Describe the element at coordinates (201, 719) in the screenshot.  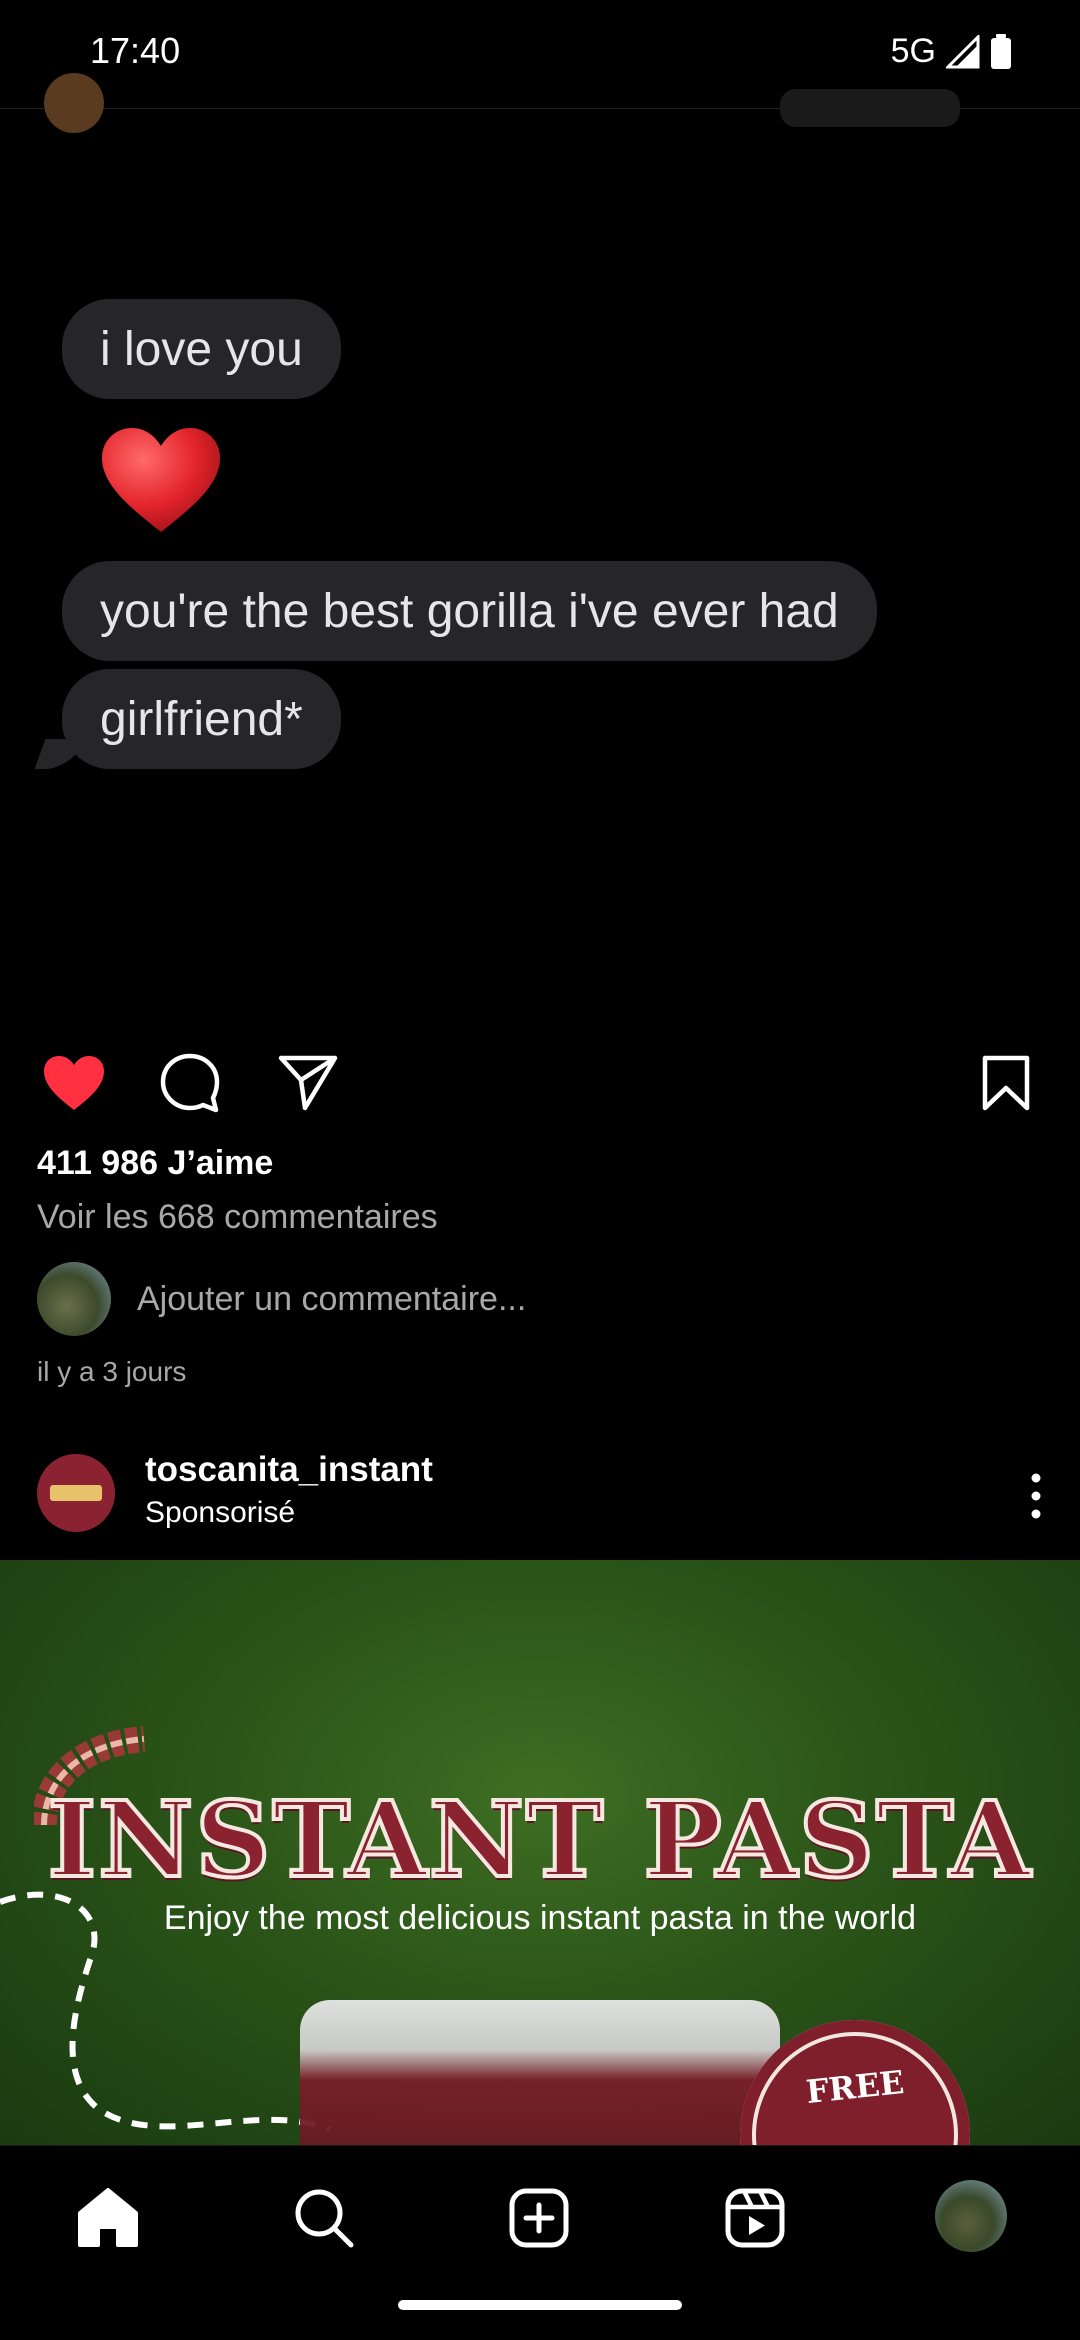
I see `chat-bubble-3: girlfriend*` at that location.